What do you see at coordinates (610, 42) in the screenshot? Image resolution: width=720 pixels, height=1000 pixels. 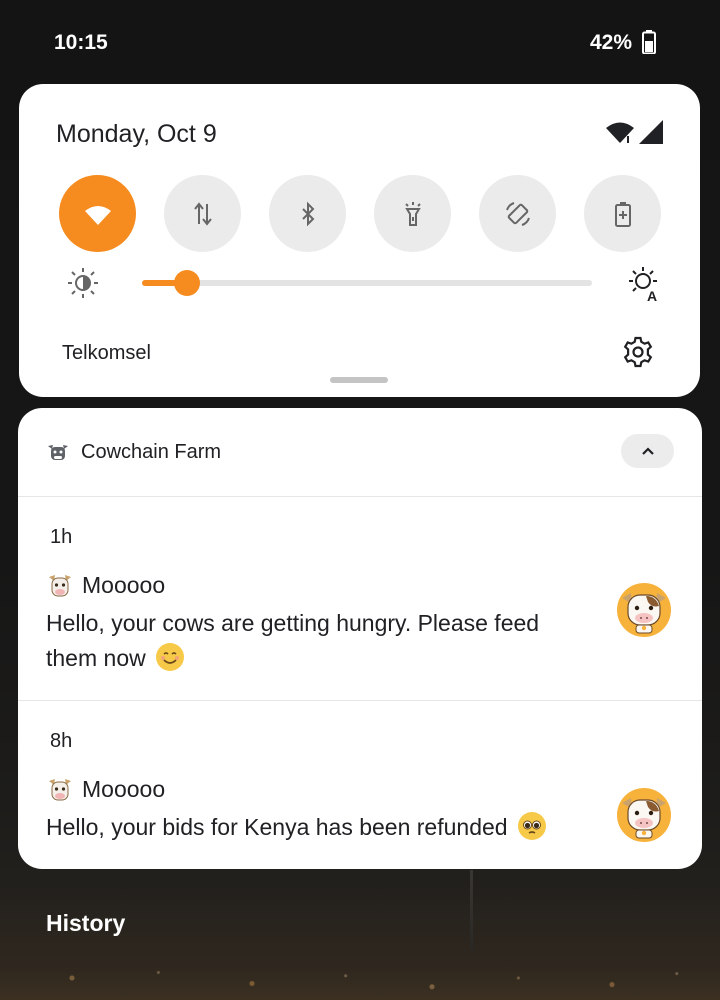 I see `battery-percent: 42%` at bounding box center [610, 42].